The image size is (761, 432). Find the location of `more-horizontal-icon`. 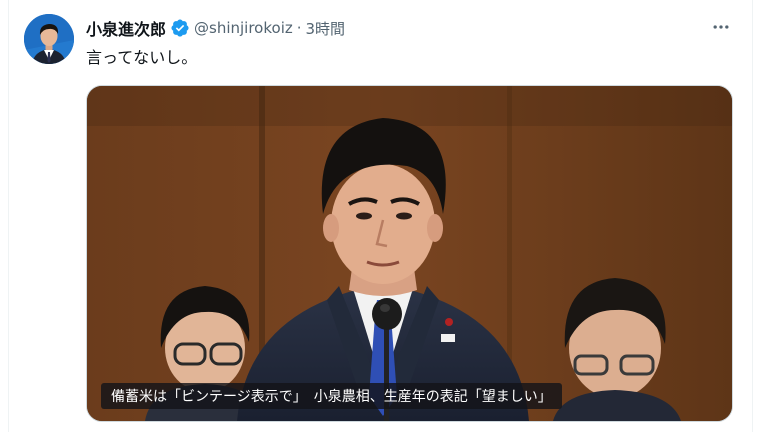

more-horizontal-icon is located at coordinates (721, 27).